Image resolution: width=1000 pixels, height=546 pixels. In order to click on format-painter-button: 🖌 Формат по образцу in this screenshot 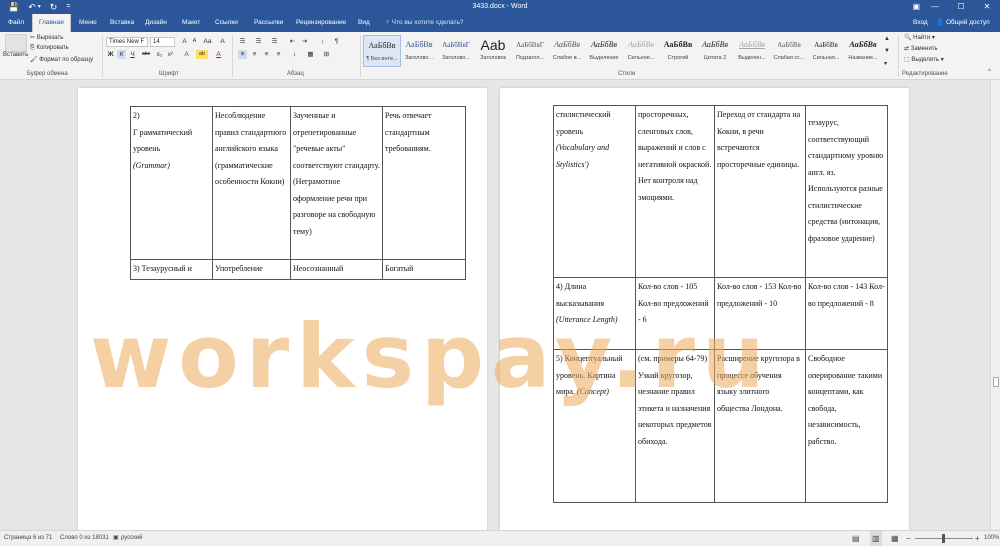, I will do `click(61, 59)`.